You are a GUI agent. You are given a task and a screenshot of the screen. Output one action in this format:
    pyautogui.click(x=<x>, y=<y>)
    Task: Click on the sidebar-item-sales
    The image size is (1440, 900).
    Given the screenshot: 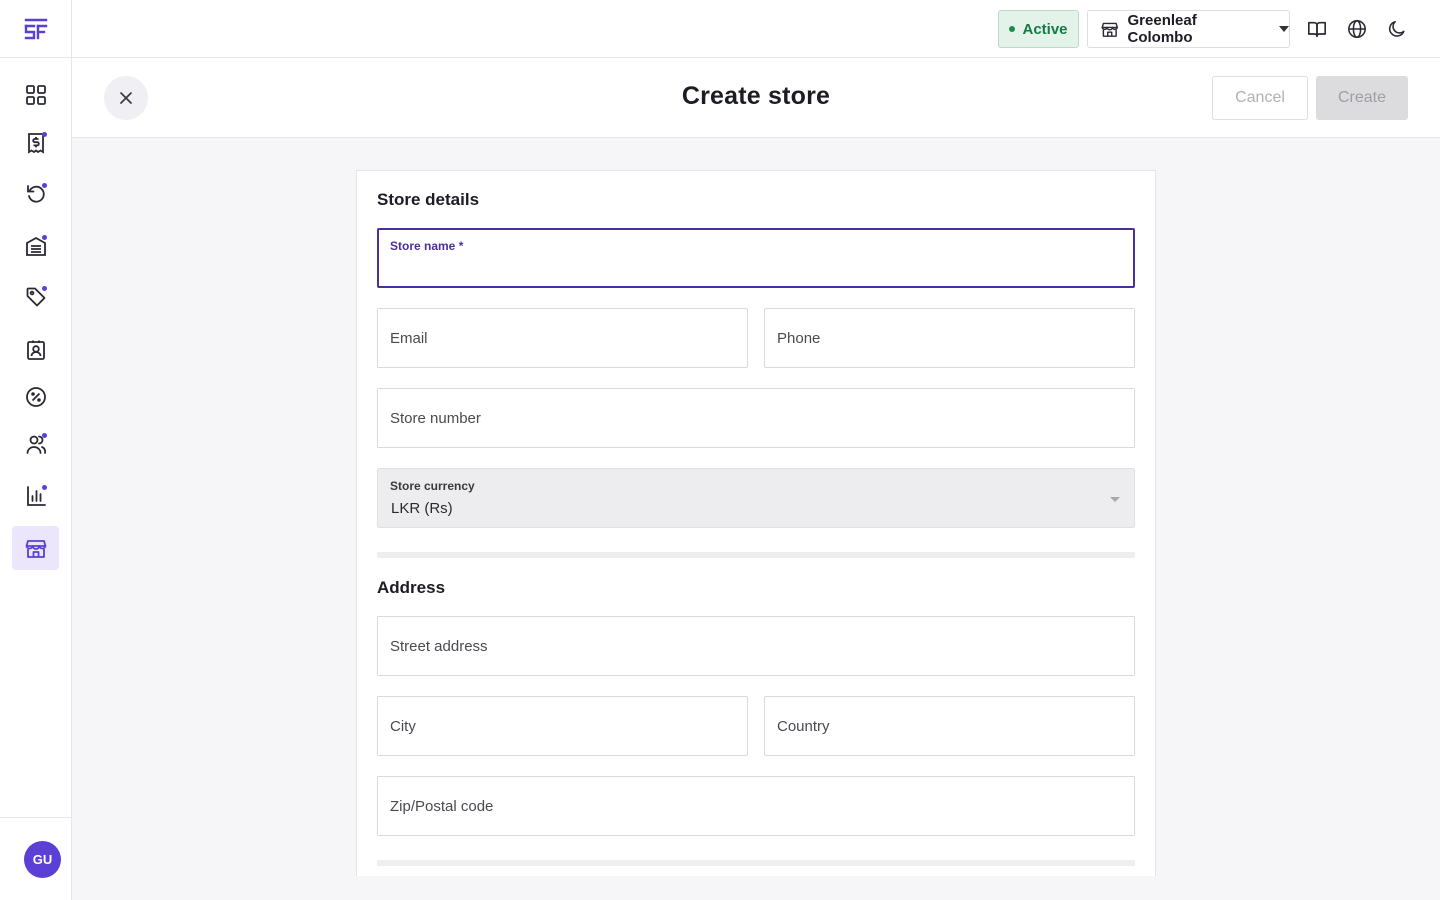 What is the action you would take?
    pyautogui.click(x=35, y=143)
    